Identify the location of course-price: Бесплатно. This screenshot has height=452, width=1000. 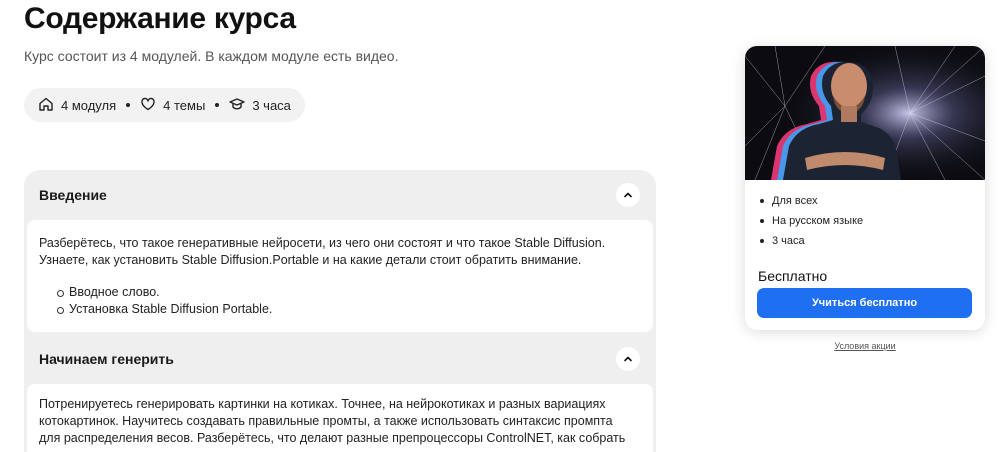
(793, 276).